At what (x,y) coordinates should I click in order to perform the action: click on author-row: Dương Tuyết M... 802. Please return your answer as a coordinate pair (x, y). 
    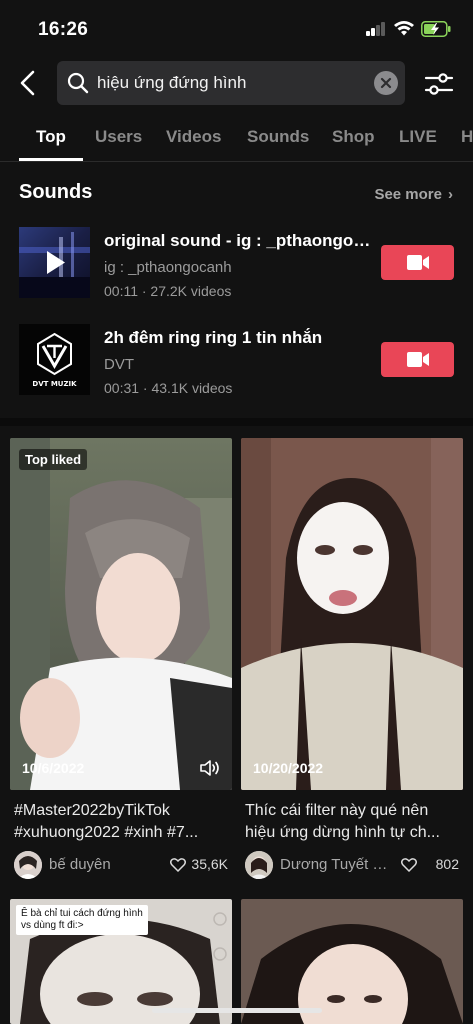
    Looking at the image, I should click on (353, 865).